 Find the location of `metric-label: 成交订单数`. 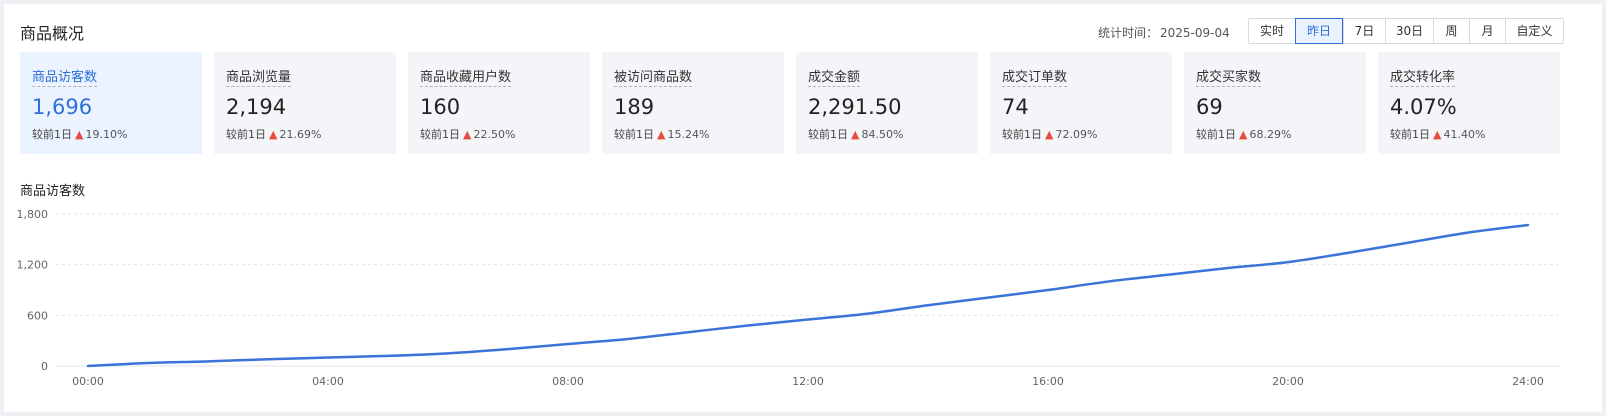

metric-label: 成交订单数 is located at coordinates (1035, 76).